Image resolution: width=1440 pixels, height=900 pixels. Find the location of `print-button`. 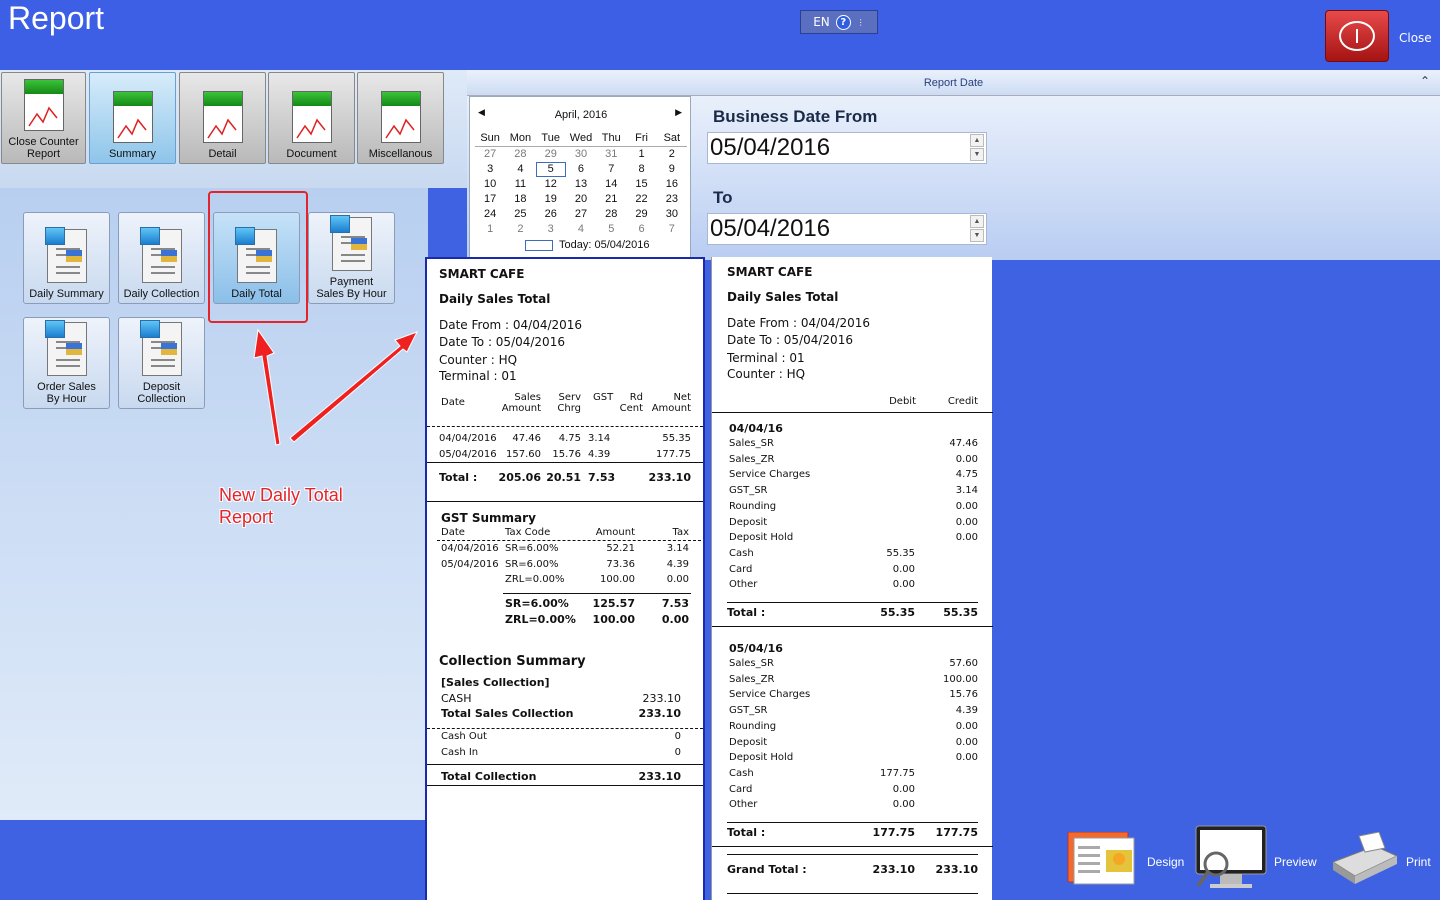

print-button is located at coordinates (1363, 858).